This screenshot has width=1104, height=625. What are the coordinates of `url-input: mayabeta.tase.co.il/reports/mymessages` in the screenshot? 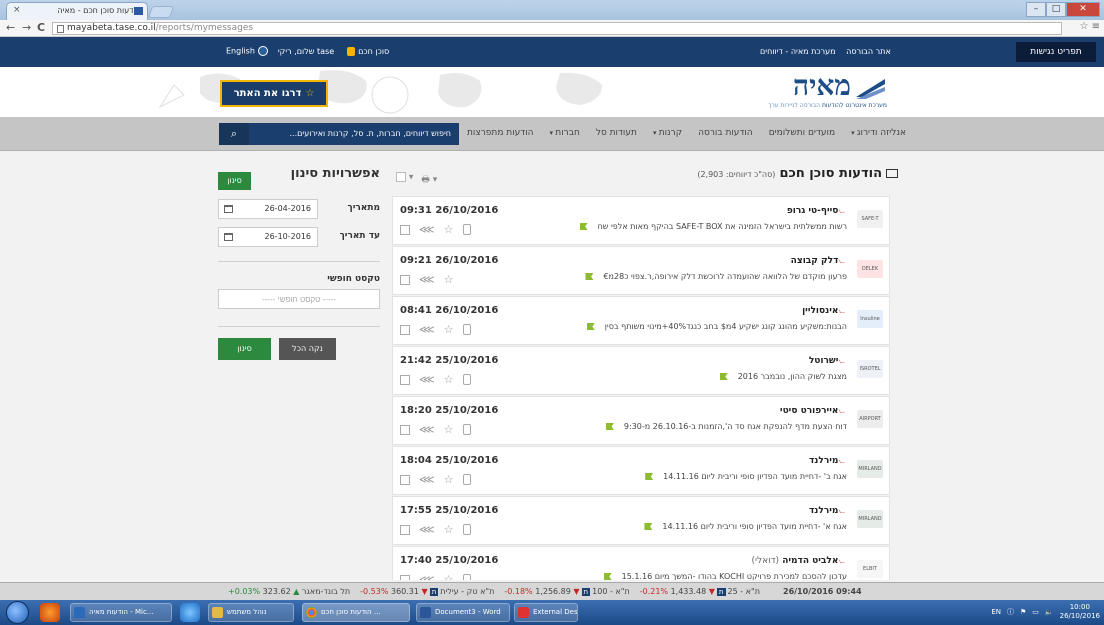 It's located at (557, 28).